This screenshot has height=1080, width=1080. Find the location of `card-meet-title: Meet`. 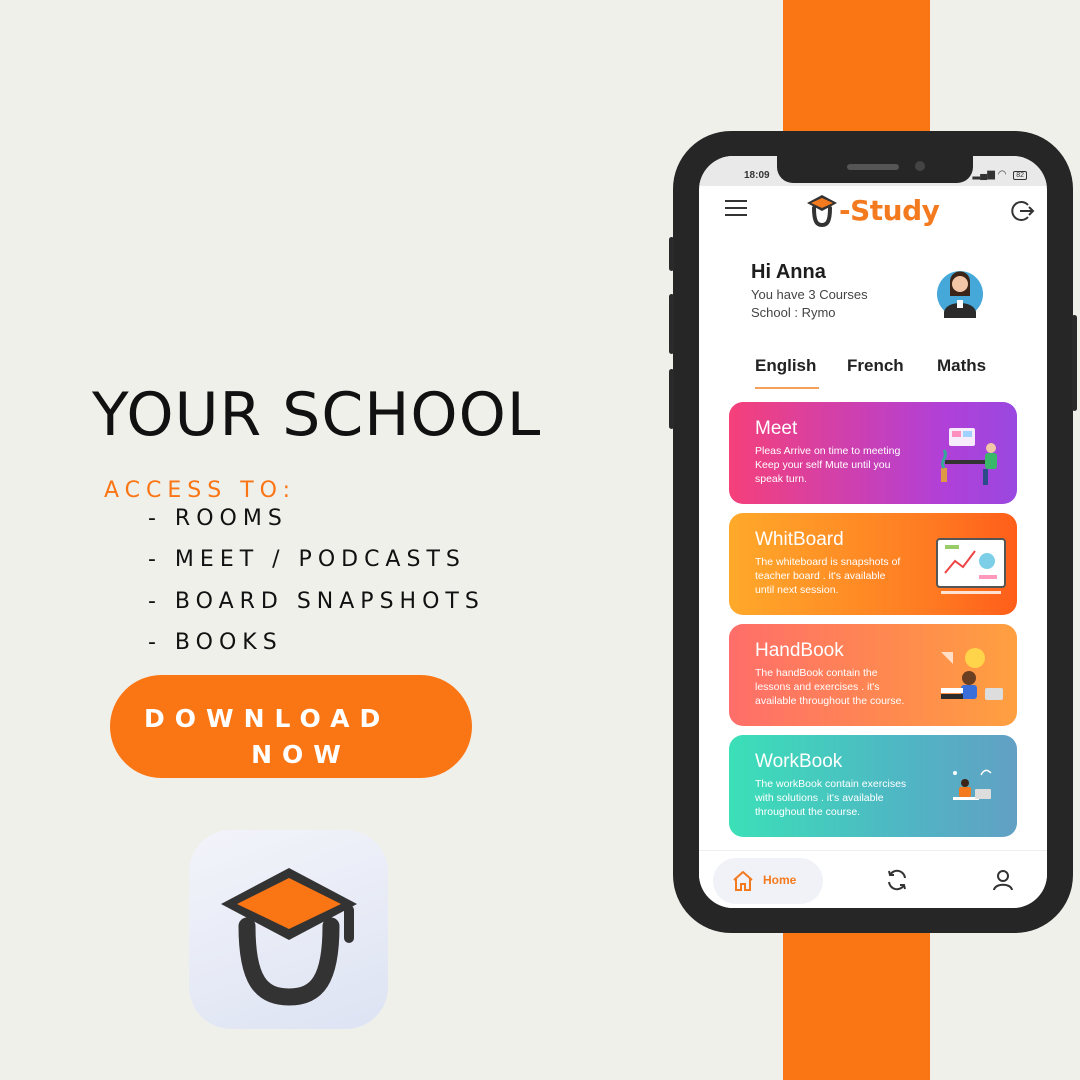

card-meet-title: Meet is located at coordinates (776, 428).